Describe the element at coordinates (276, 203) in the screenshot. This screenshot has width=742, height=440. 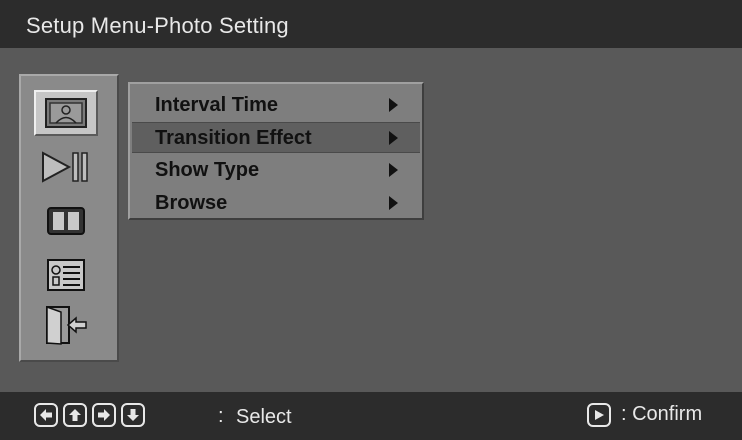
I see `menu-item-browse: Browse` at that location.